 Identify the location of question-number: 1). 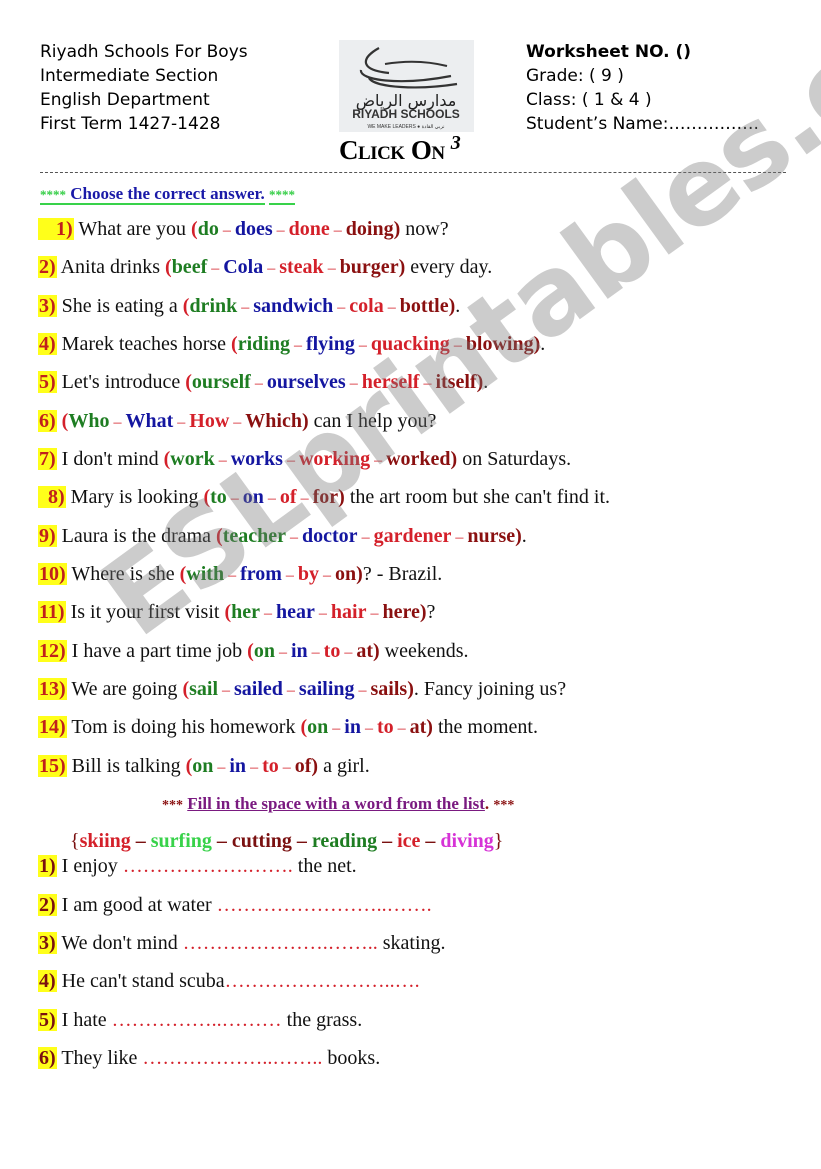
(56, 229).